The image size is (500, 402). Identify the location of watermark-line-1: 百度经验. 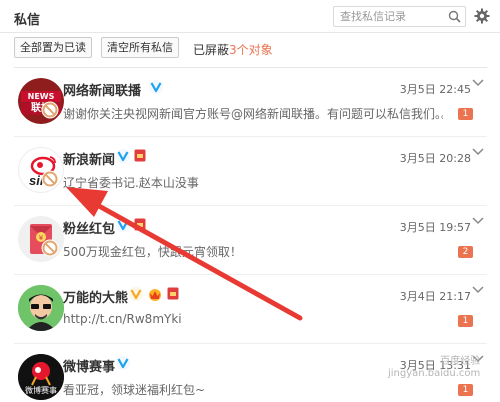
(460, 361).